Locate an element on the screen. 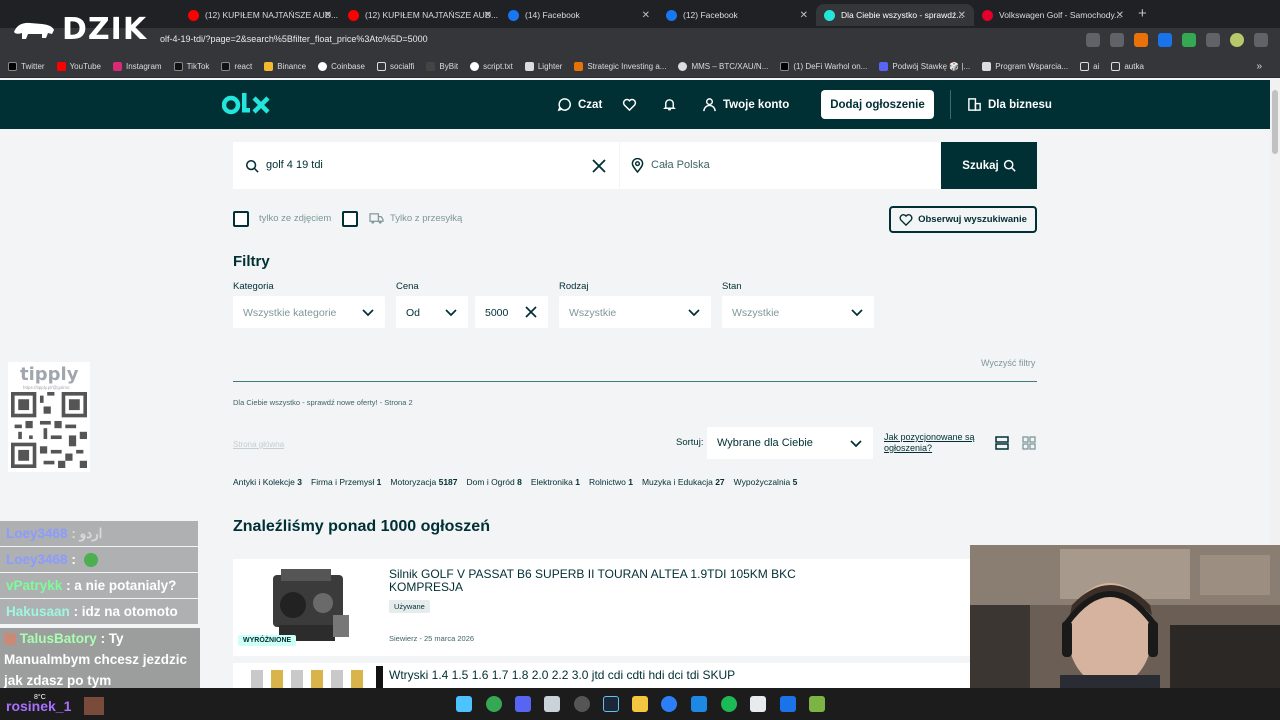 The height and width of the screenshot is (720, 1280). bookmark-item: ByBit is located at coordinates (442, 66).